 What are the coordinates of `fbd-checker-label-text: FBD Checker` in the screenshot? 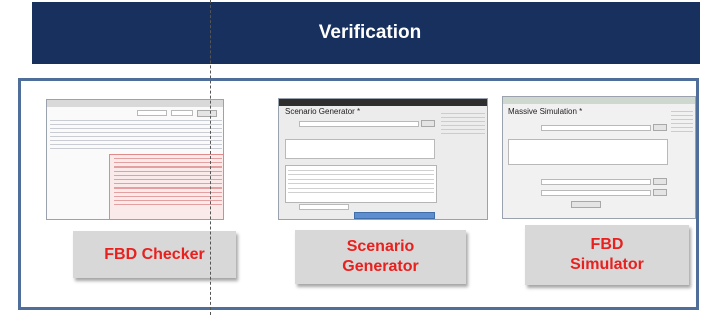 It's located at (154, 254).